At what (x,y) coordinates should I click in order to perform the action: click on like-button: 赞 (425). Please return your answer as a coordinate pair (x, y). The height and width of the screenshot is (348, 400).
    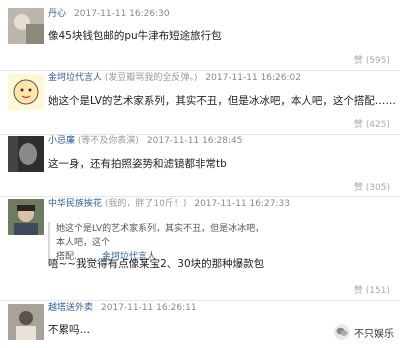
    Looking at the image, I should click on (372, 125).